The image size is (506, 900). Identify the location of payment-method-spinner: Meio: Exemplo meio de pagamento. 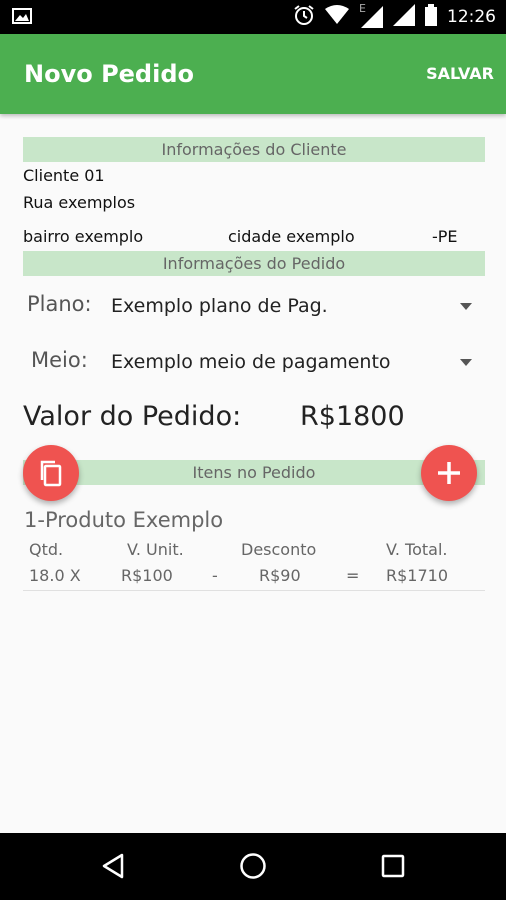
(254, 362).